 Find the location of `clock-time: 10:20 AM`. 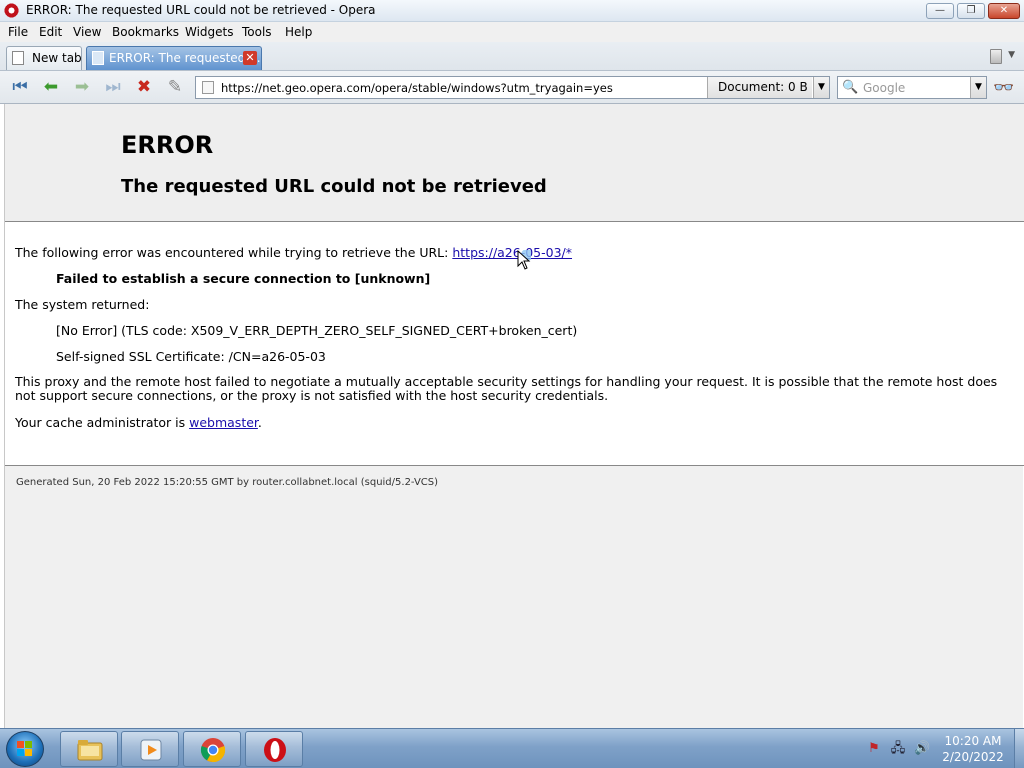

clock-time: 10:20 AM is located at coordinates (973, 741).